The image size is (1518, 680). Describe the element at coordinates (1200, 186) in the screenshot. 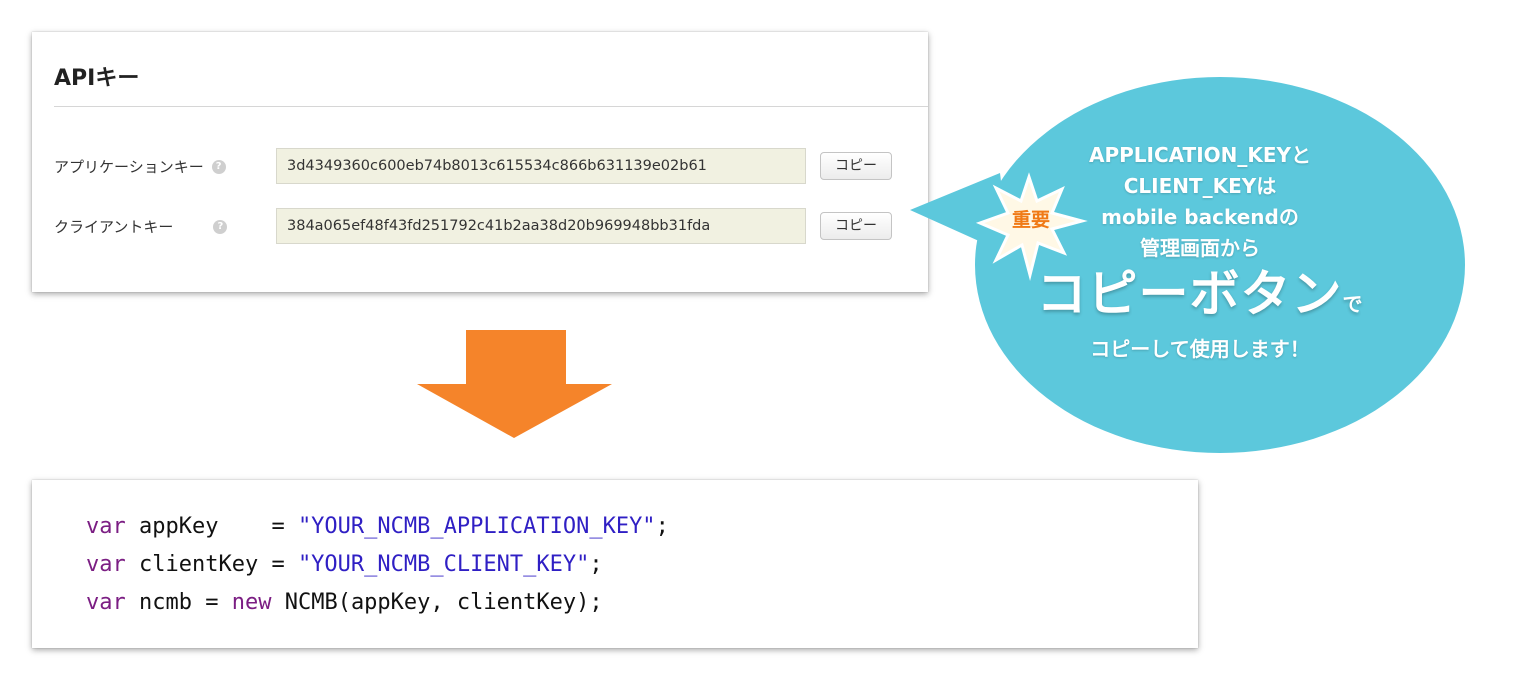

I see `callout-line: CLIENT_KEYは` at that location.